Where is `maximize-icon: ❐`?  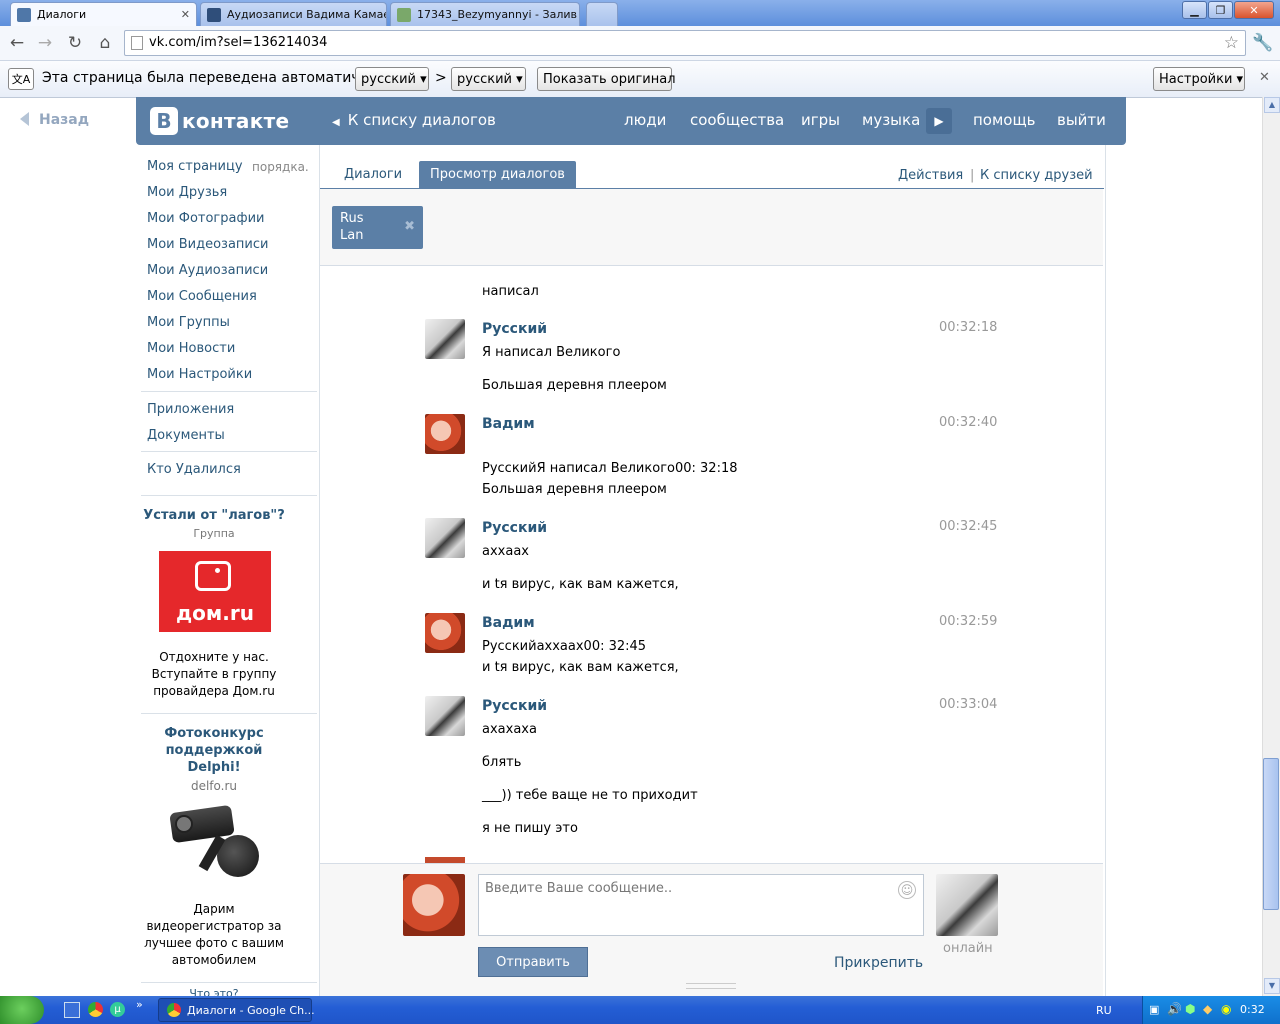 maximize-icon: ❐ is located at coordinates (1220, 10).